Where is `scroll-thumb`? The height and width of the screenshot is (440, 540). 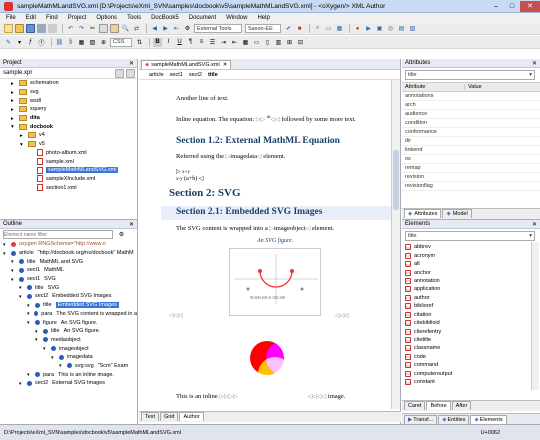 scroll-thumb is located at coordinates (396, 180).